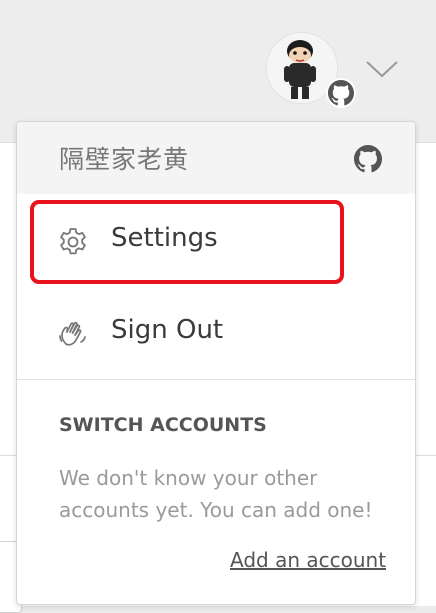 The height and width of the screenshot is (613, 436). What do you see at coordinates (73, 241) in the screenshot?
I see `gear-icon` at bounding box center [73, 241].